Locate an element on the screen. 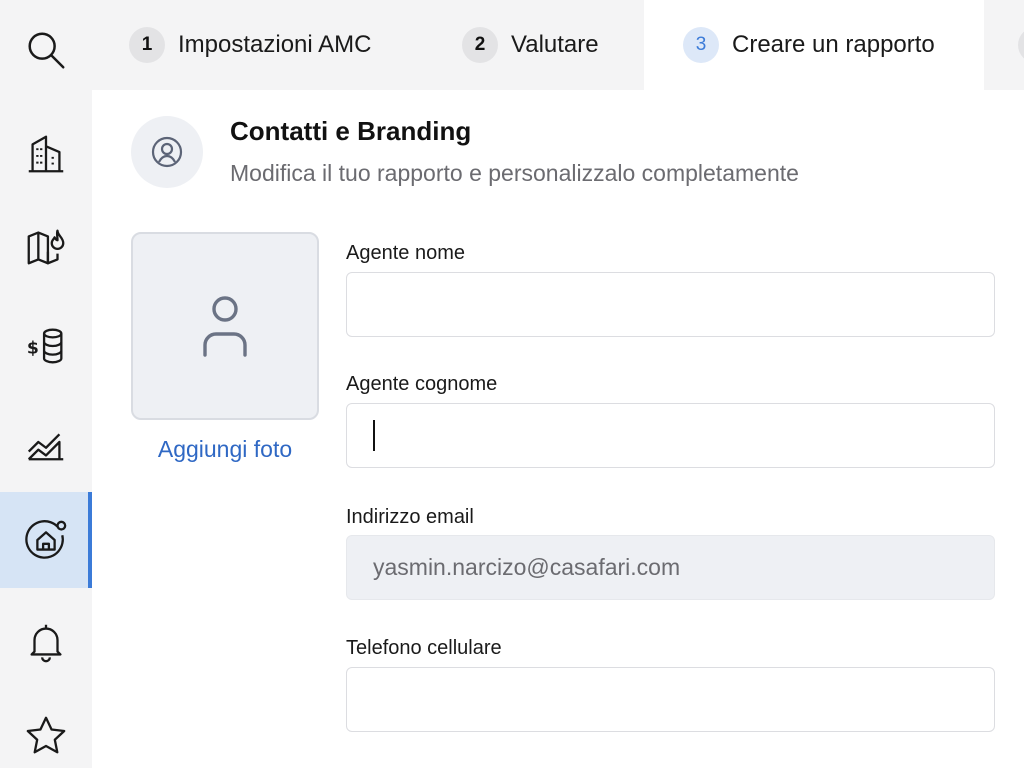 This screenshot has height=768, width=1024. first-name-label: Agente nome is located at coordinates (405, 253).